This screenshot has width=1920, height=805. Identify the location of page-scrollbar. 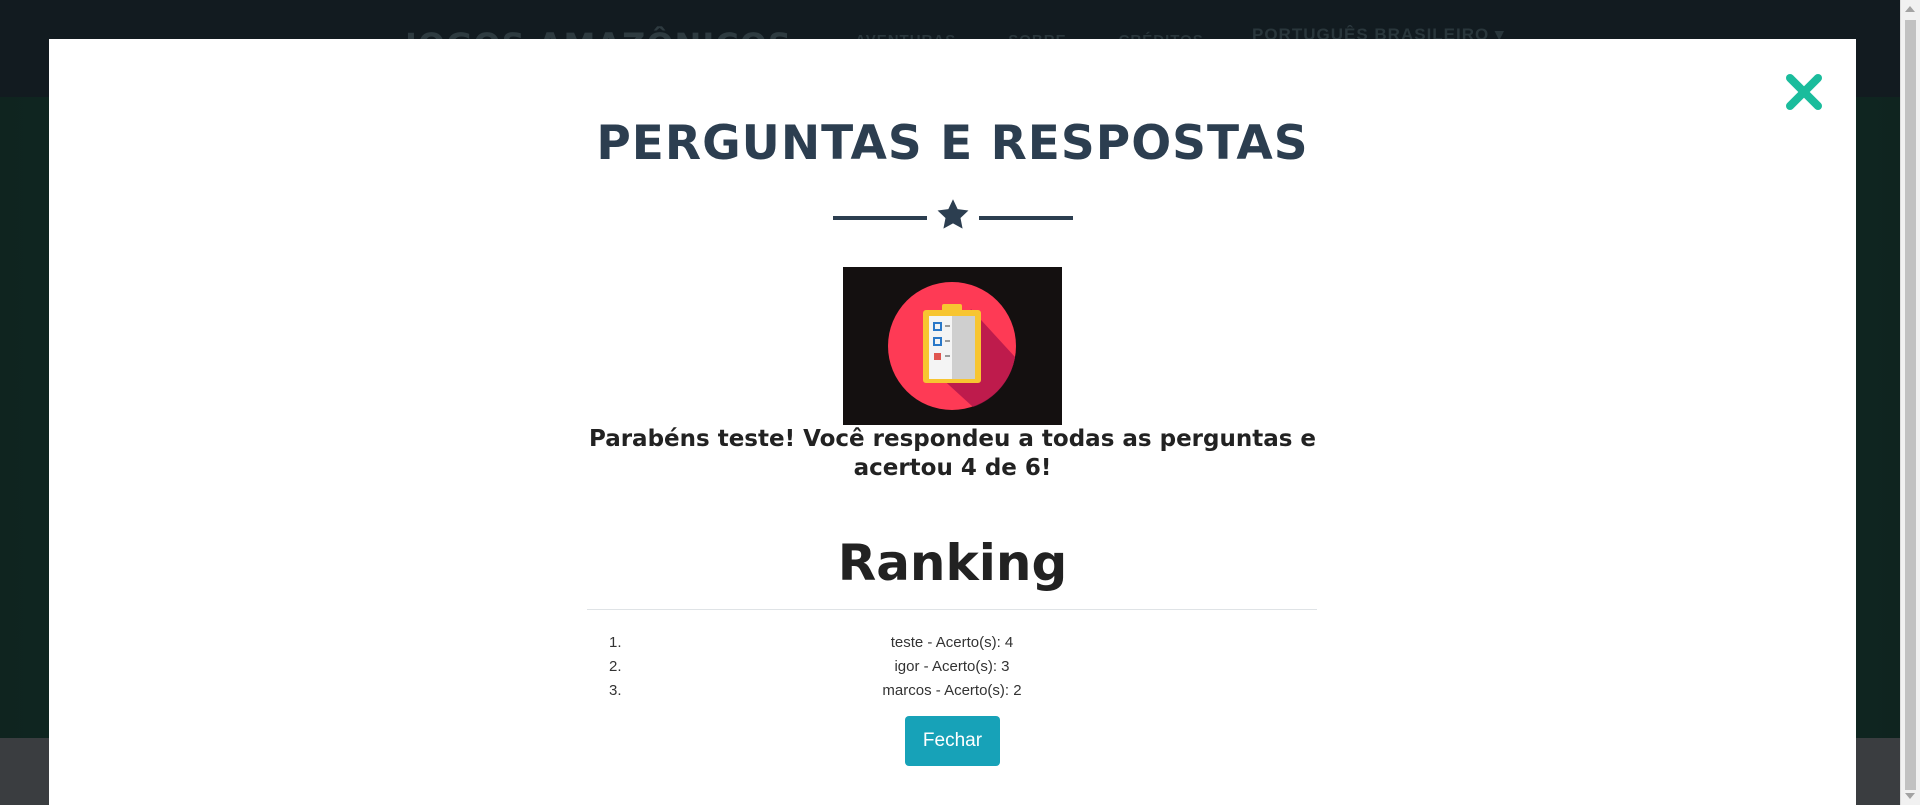
(1910, 402).